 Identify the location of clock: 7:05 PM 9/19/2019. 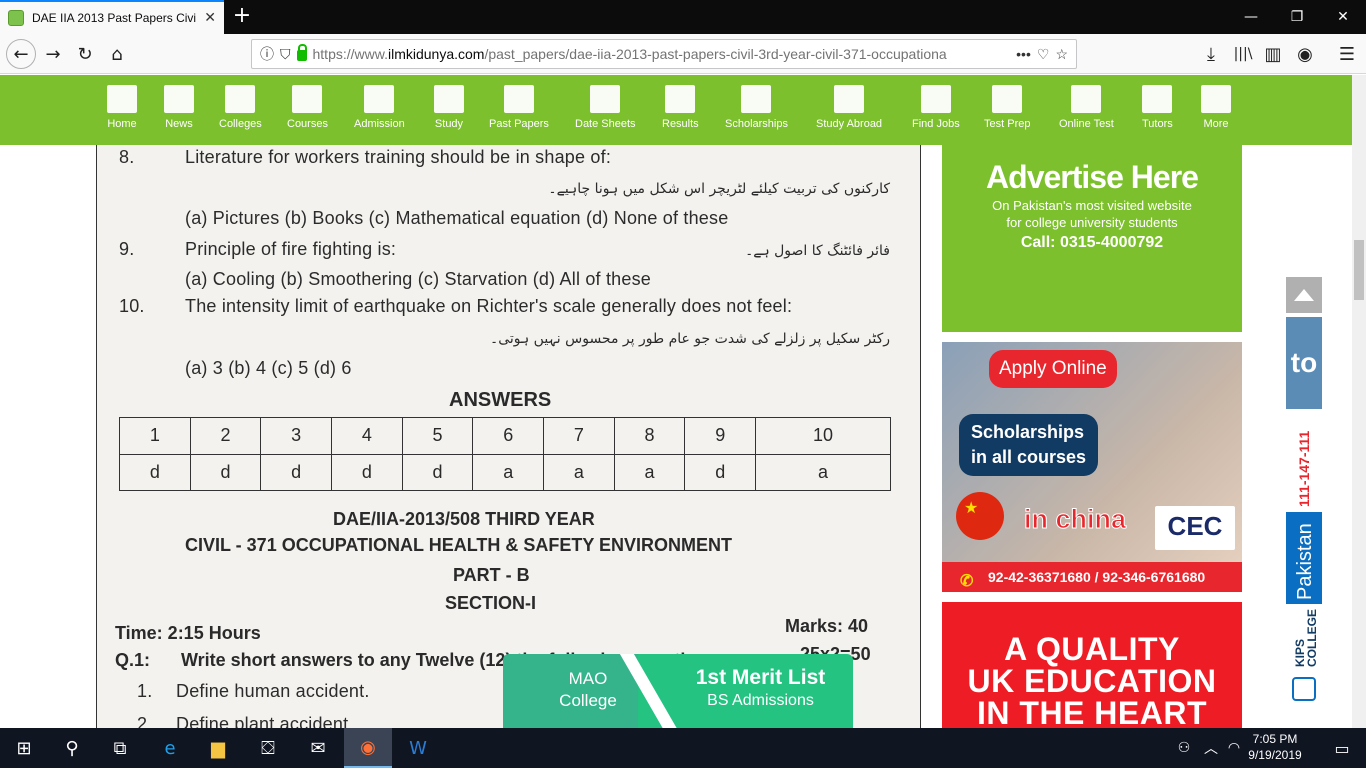
(1275, 747).